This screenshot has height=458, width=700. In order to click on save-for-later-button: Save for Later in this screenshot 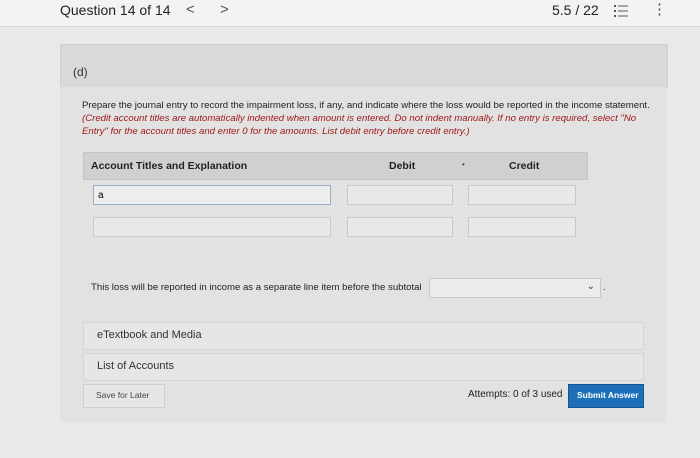, I will do `click(124, 396)`.